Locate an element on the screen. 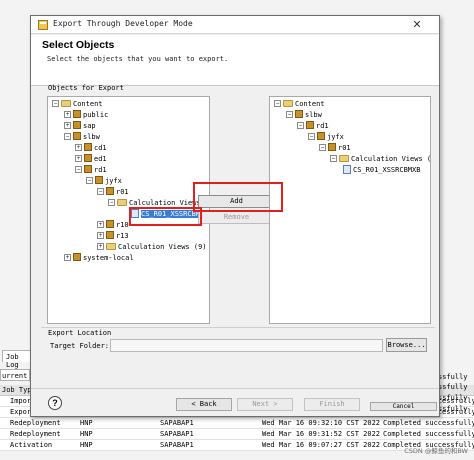 This screenshot has height=460, width=474. close-button: ✕ is located at coordinates (417, 25).